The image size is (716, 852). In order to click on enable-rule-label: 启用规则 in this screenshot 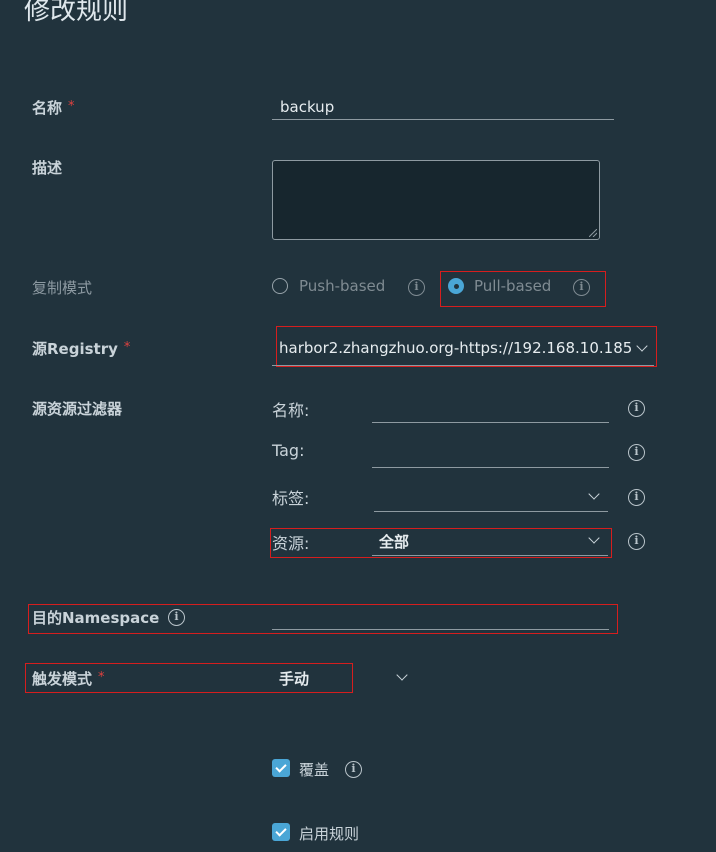, I will do `click(329, 833)`.